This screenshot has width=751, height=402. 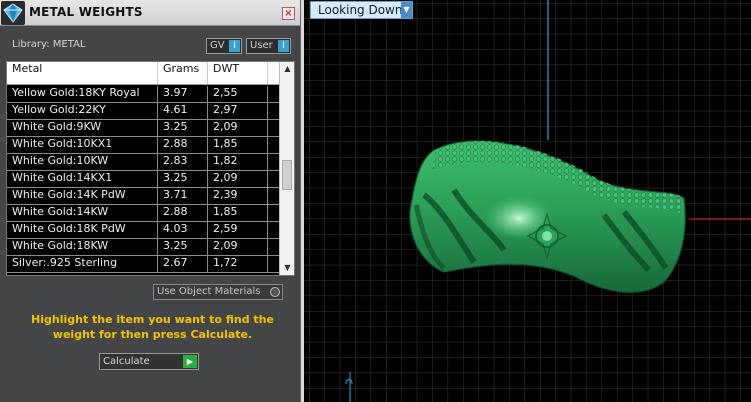 I want to click on table-row: White Gold:10KX1 2.88 1,85, so click(x=143, y=145).